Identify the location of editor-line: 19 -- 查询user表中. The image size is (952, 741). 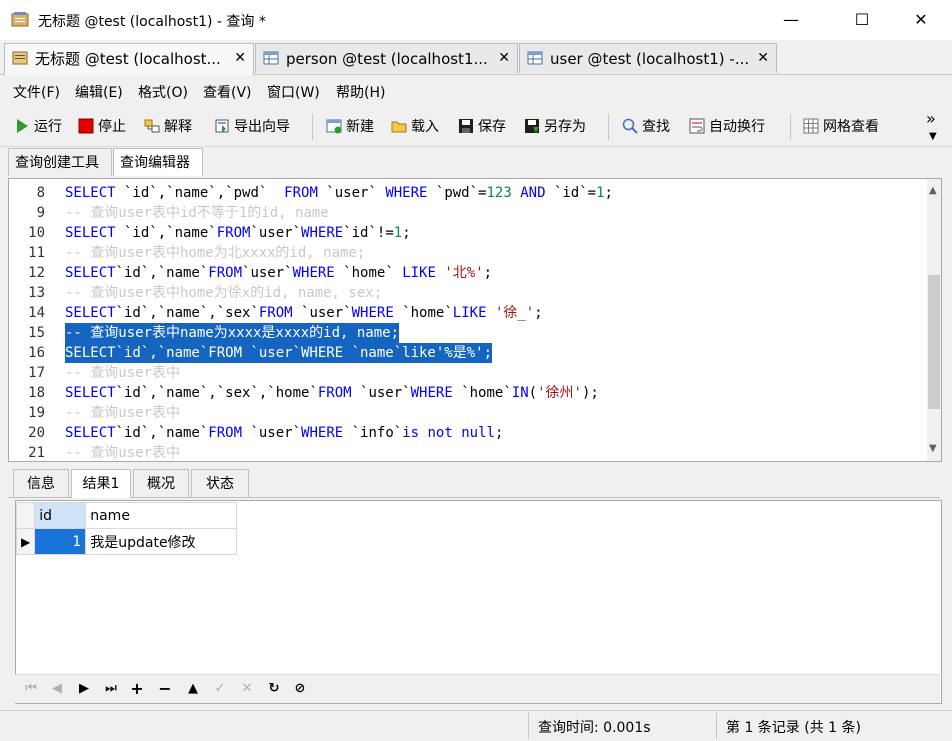
(469, 413).